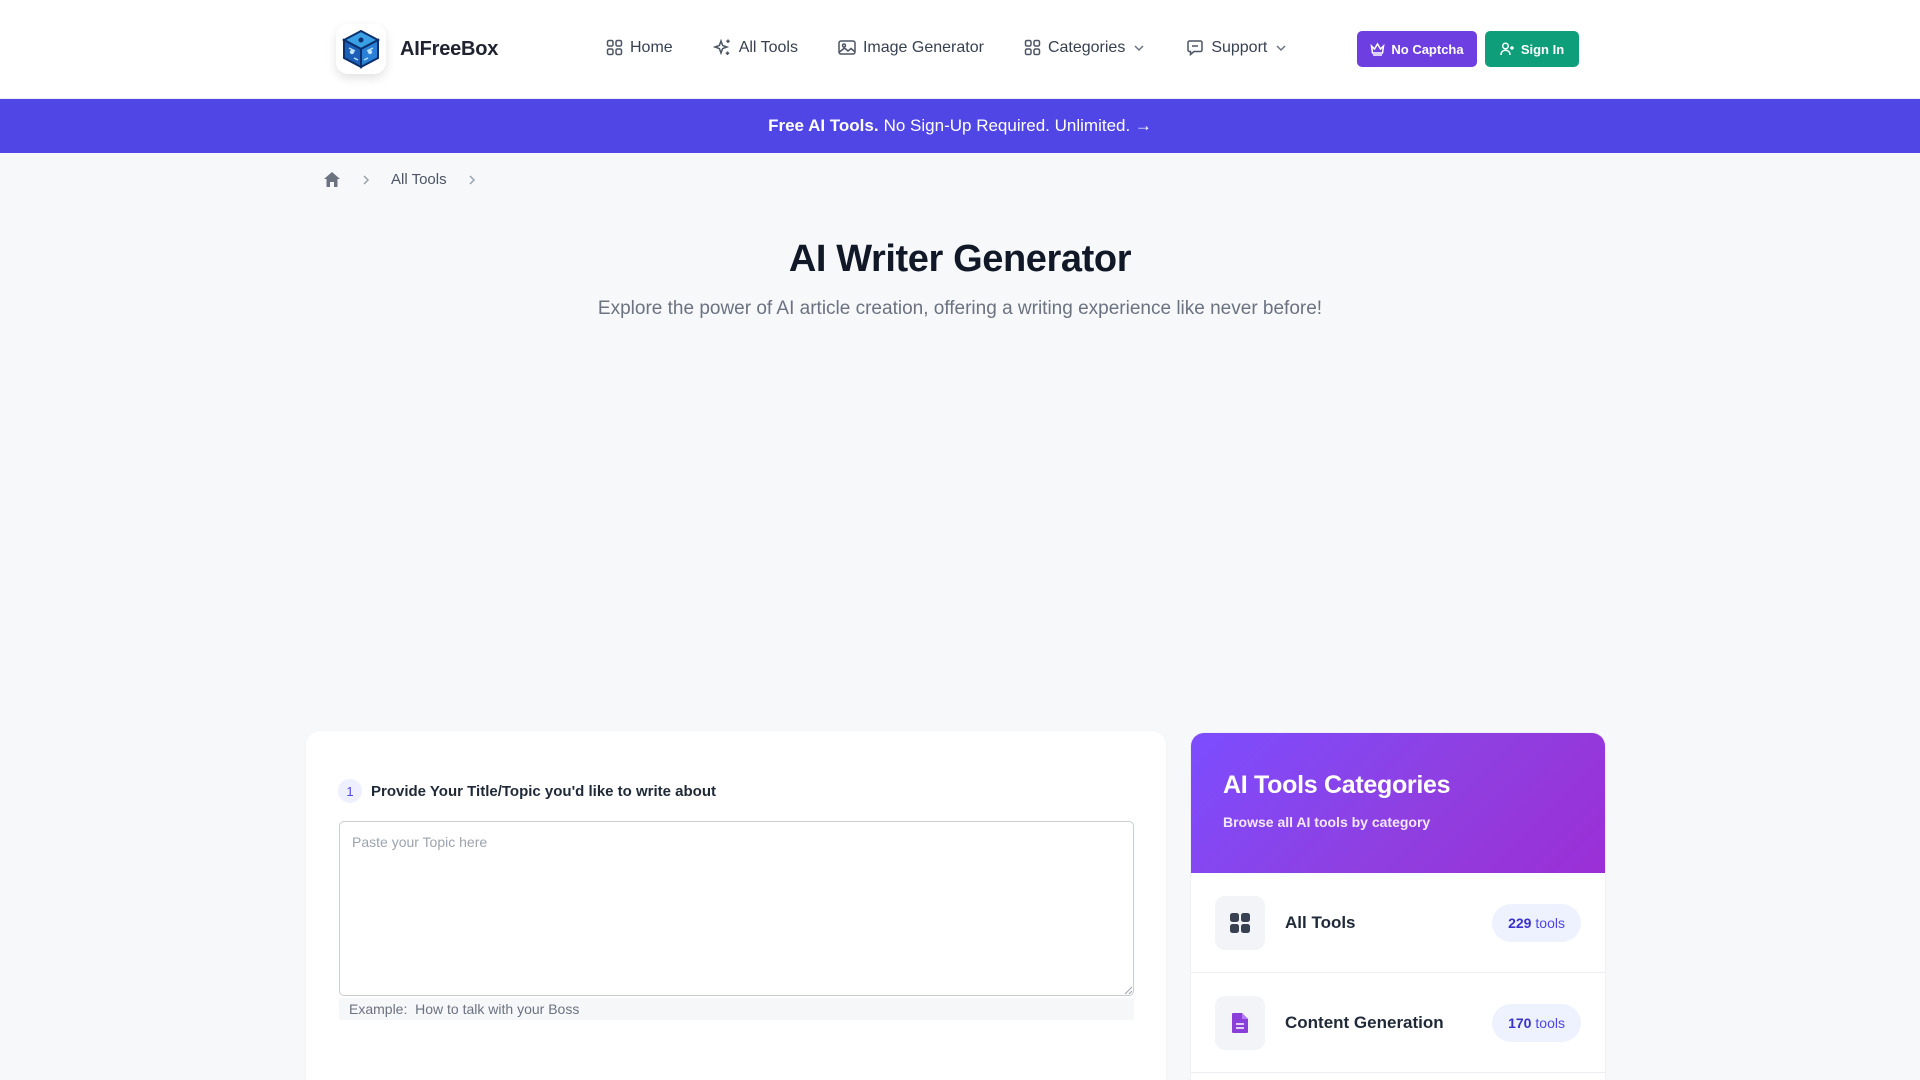  I want to click on category-item-all-tools: All Tools 229 tools, so click(1398, 923).